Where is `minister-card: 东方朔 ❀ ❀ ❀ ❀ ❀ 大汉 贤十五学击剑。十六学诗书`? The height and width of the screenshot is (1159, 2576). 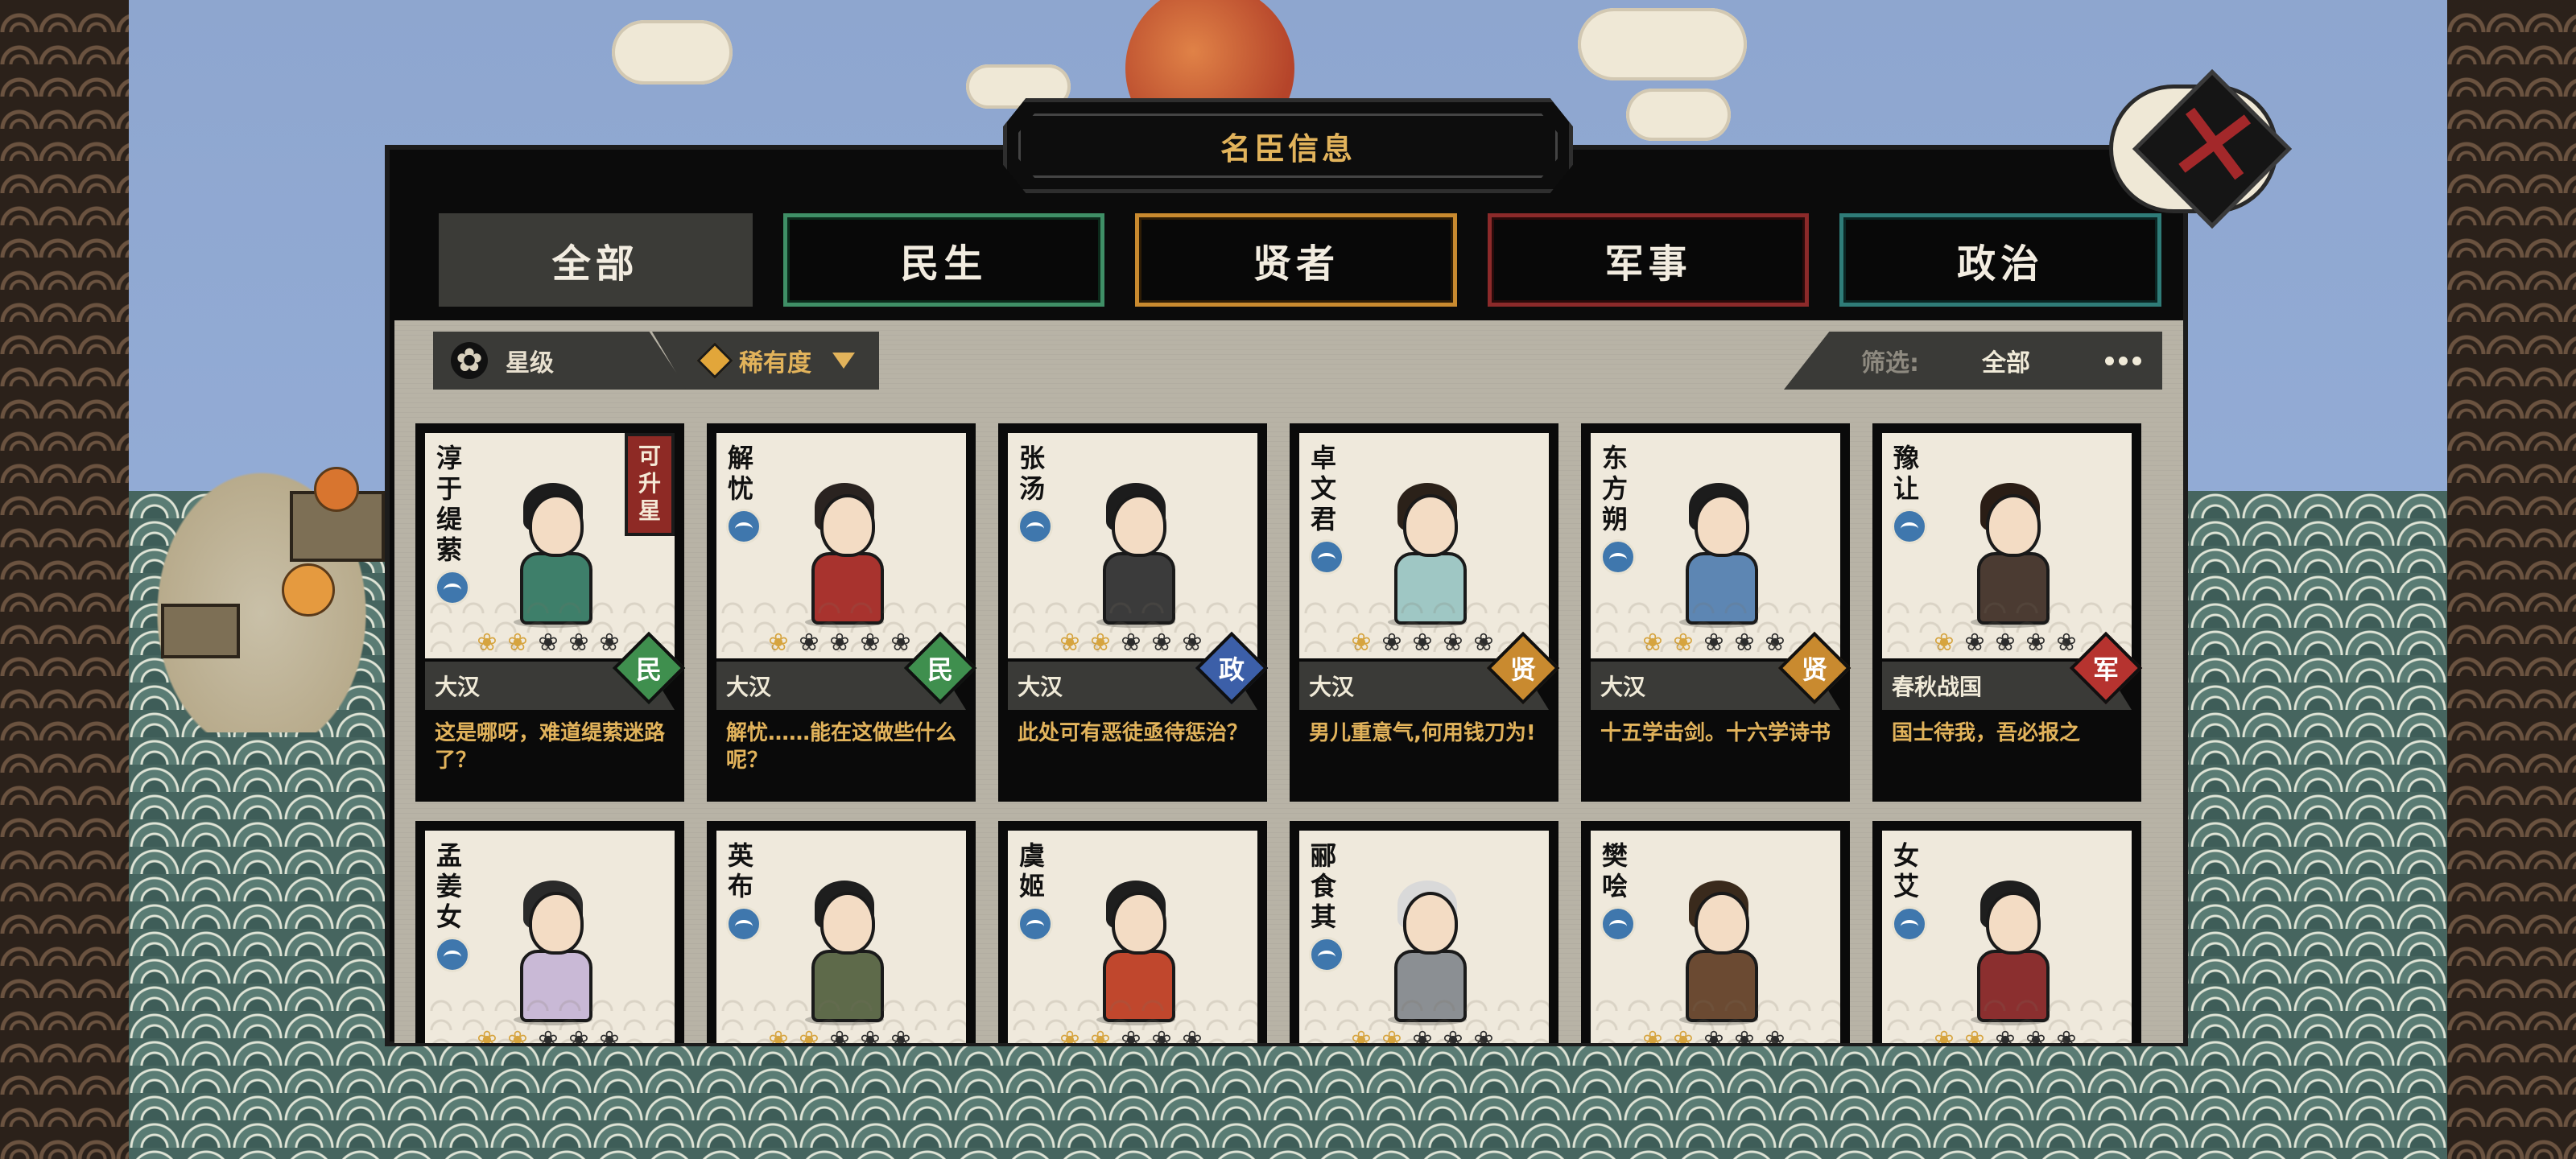
minister-card: 东方朔 ❀ ❀ ❀ ❀ ❀ 大汉 贤十五学击剑。十六学诗书 is located at coordinates (1716, 612).